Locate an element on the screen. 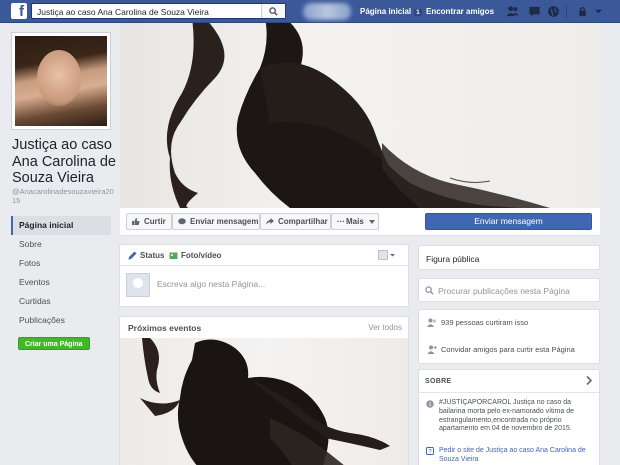 This screenshot has width=620, height=465. tab-photo-video: Foto/vídeo is located at coordinates (195, 255).